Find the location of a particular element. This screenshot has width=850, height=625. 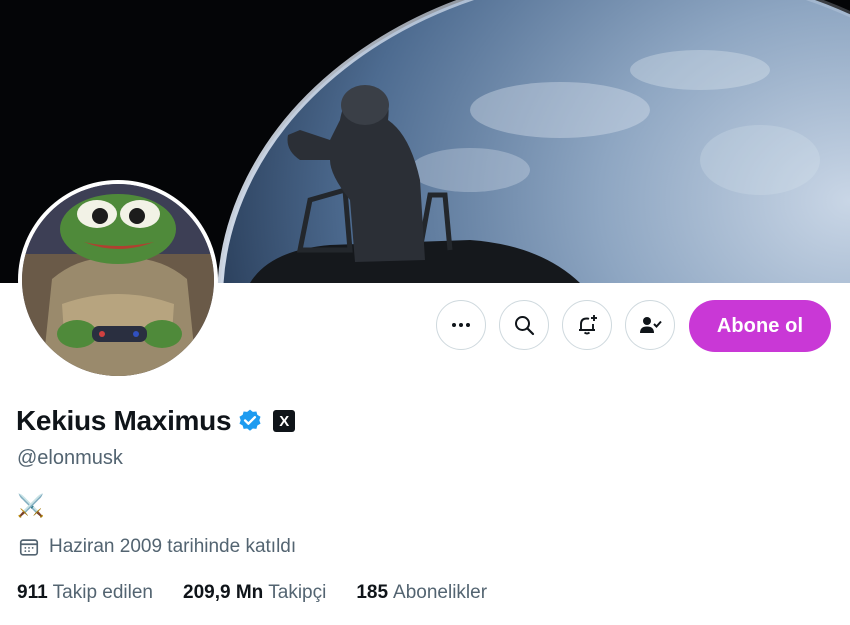

search-icon is located at coordinates (525, 326).